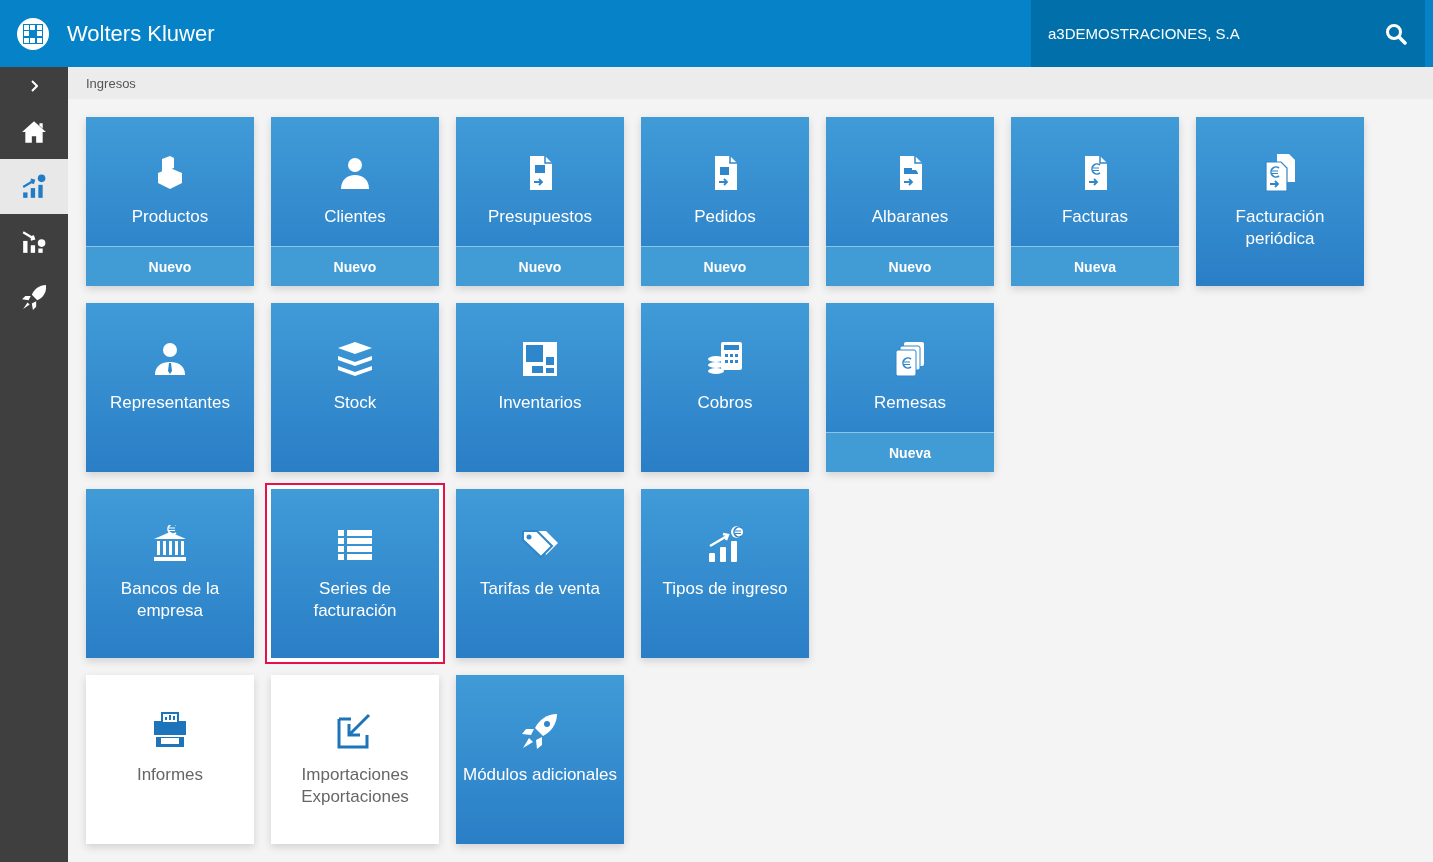 Image resolution: width=1433 pixels, height=862 pixels. What do you see at coordinates (725, 573) in the screenshot?
I see `module-tile: Tipos de ingreso` at bounding box center [725, 573].